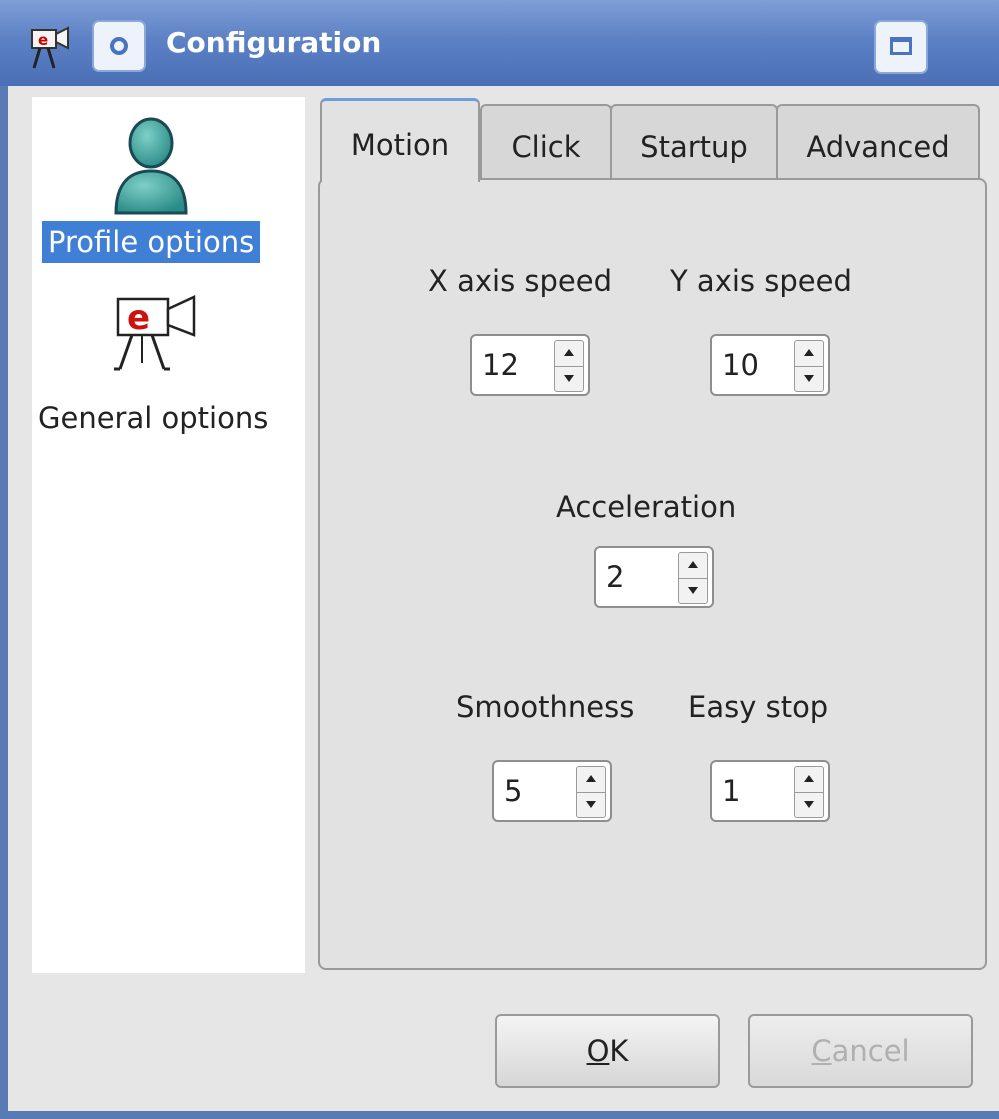 The width and height of the screenshot is (999, 1119). Describe the element at coordinates (520, 281) in the screenshot. I see `x-axis-speed-label: X axis speed` at that location.